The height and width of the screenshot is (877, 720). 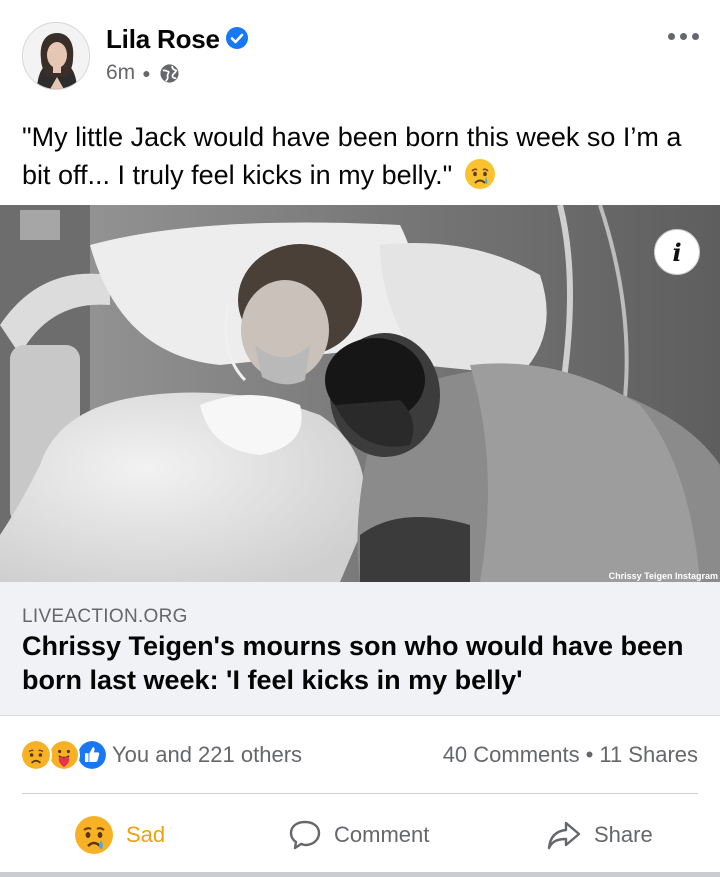 I want to click on link-domain: LIVEACTION.ORG, so click(x=105, y=616).